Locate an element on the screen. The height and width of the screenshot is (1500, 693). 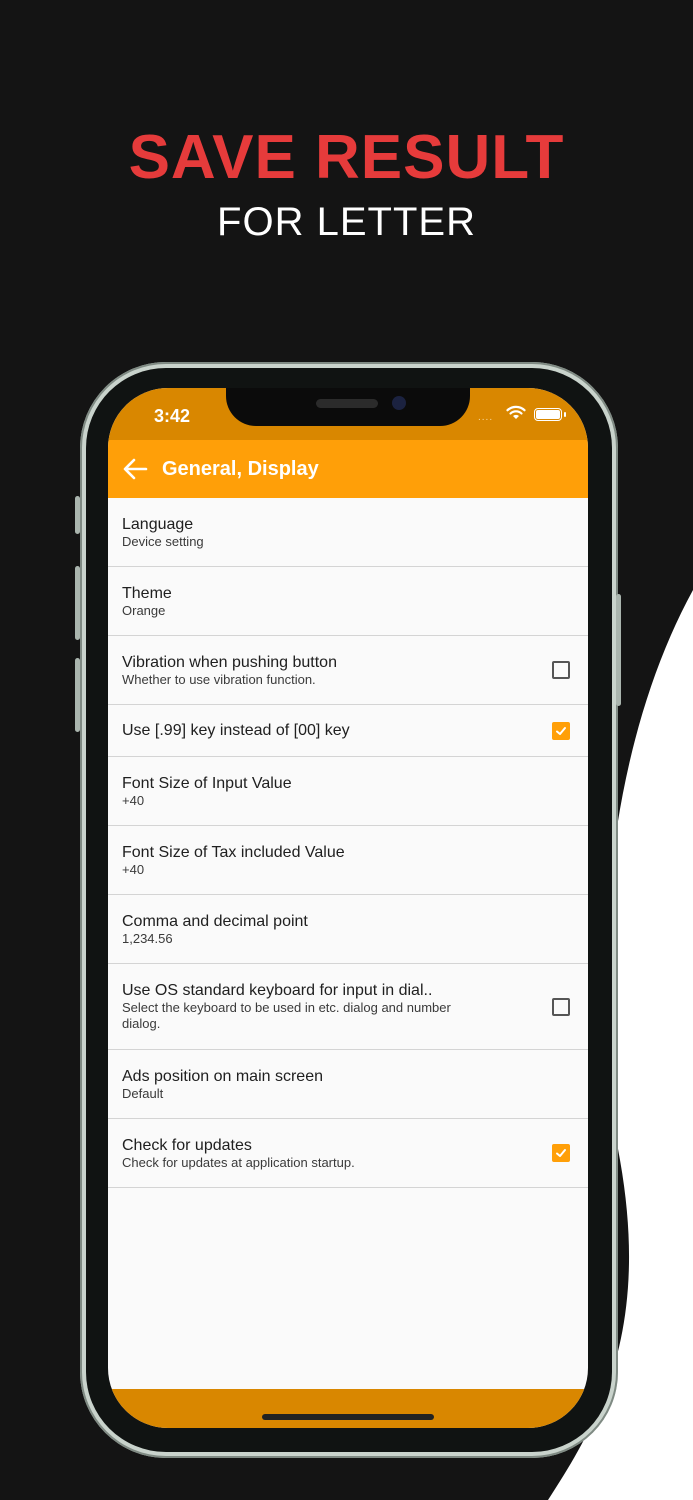
setting-title: Comma and decimal point is located at coordinates (215, 921).